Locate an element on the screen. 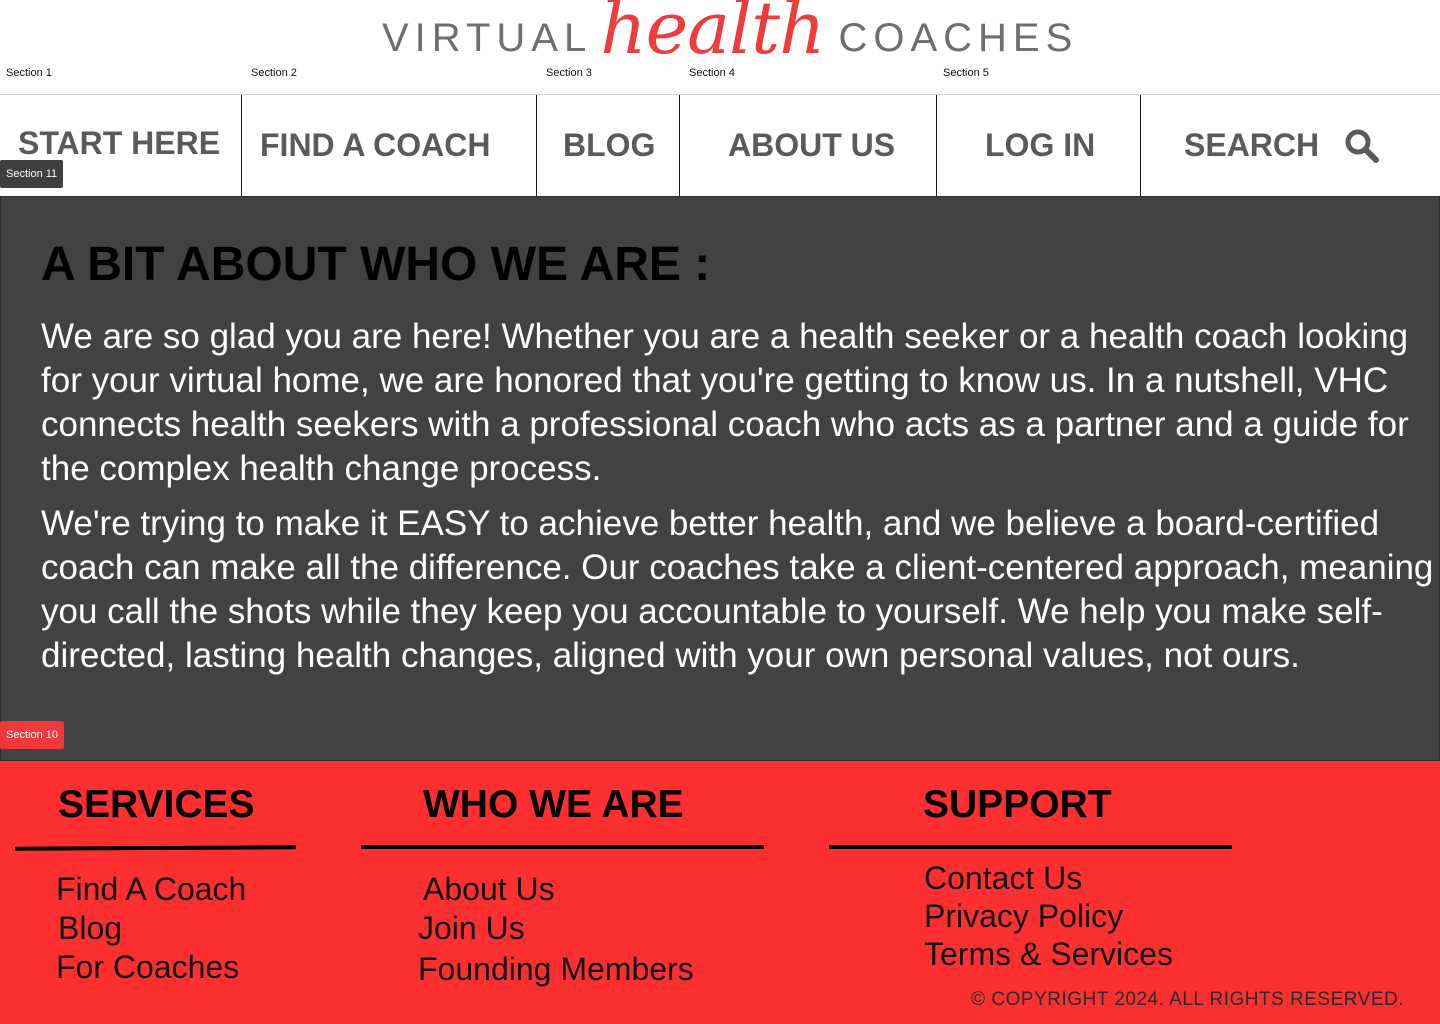 The height and width of the screenshot is (1024, 1440). section-label-2: Section 2 is located at coordinates (274, 73).